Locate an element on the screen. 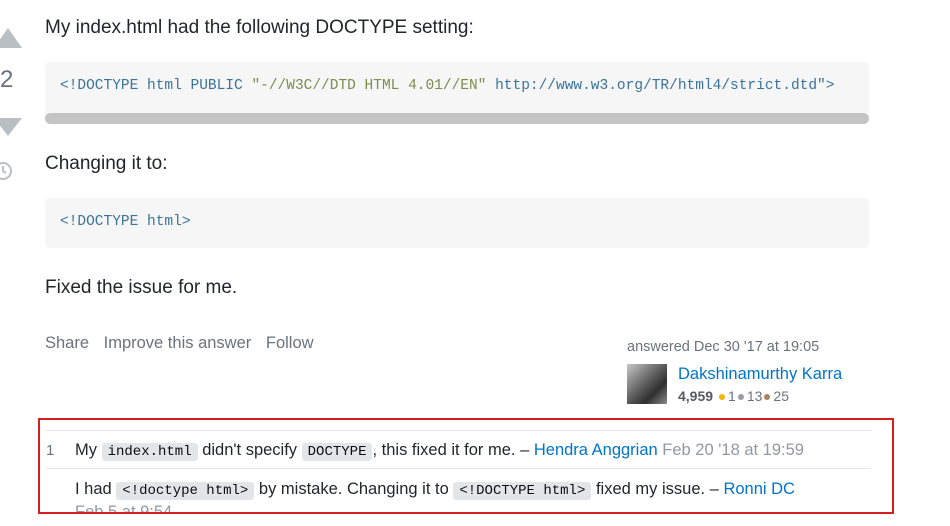 Image resolution: width=950 pixels, height=526 pixels. vote-count: 2 is located at coordinates (7, 79).